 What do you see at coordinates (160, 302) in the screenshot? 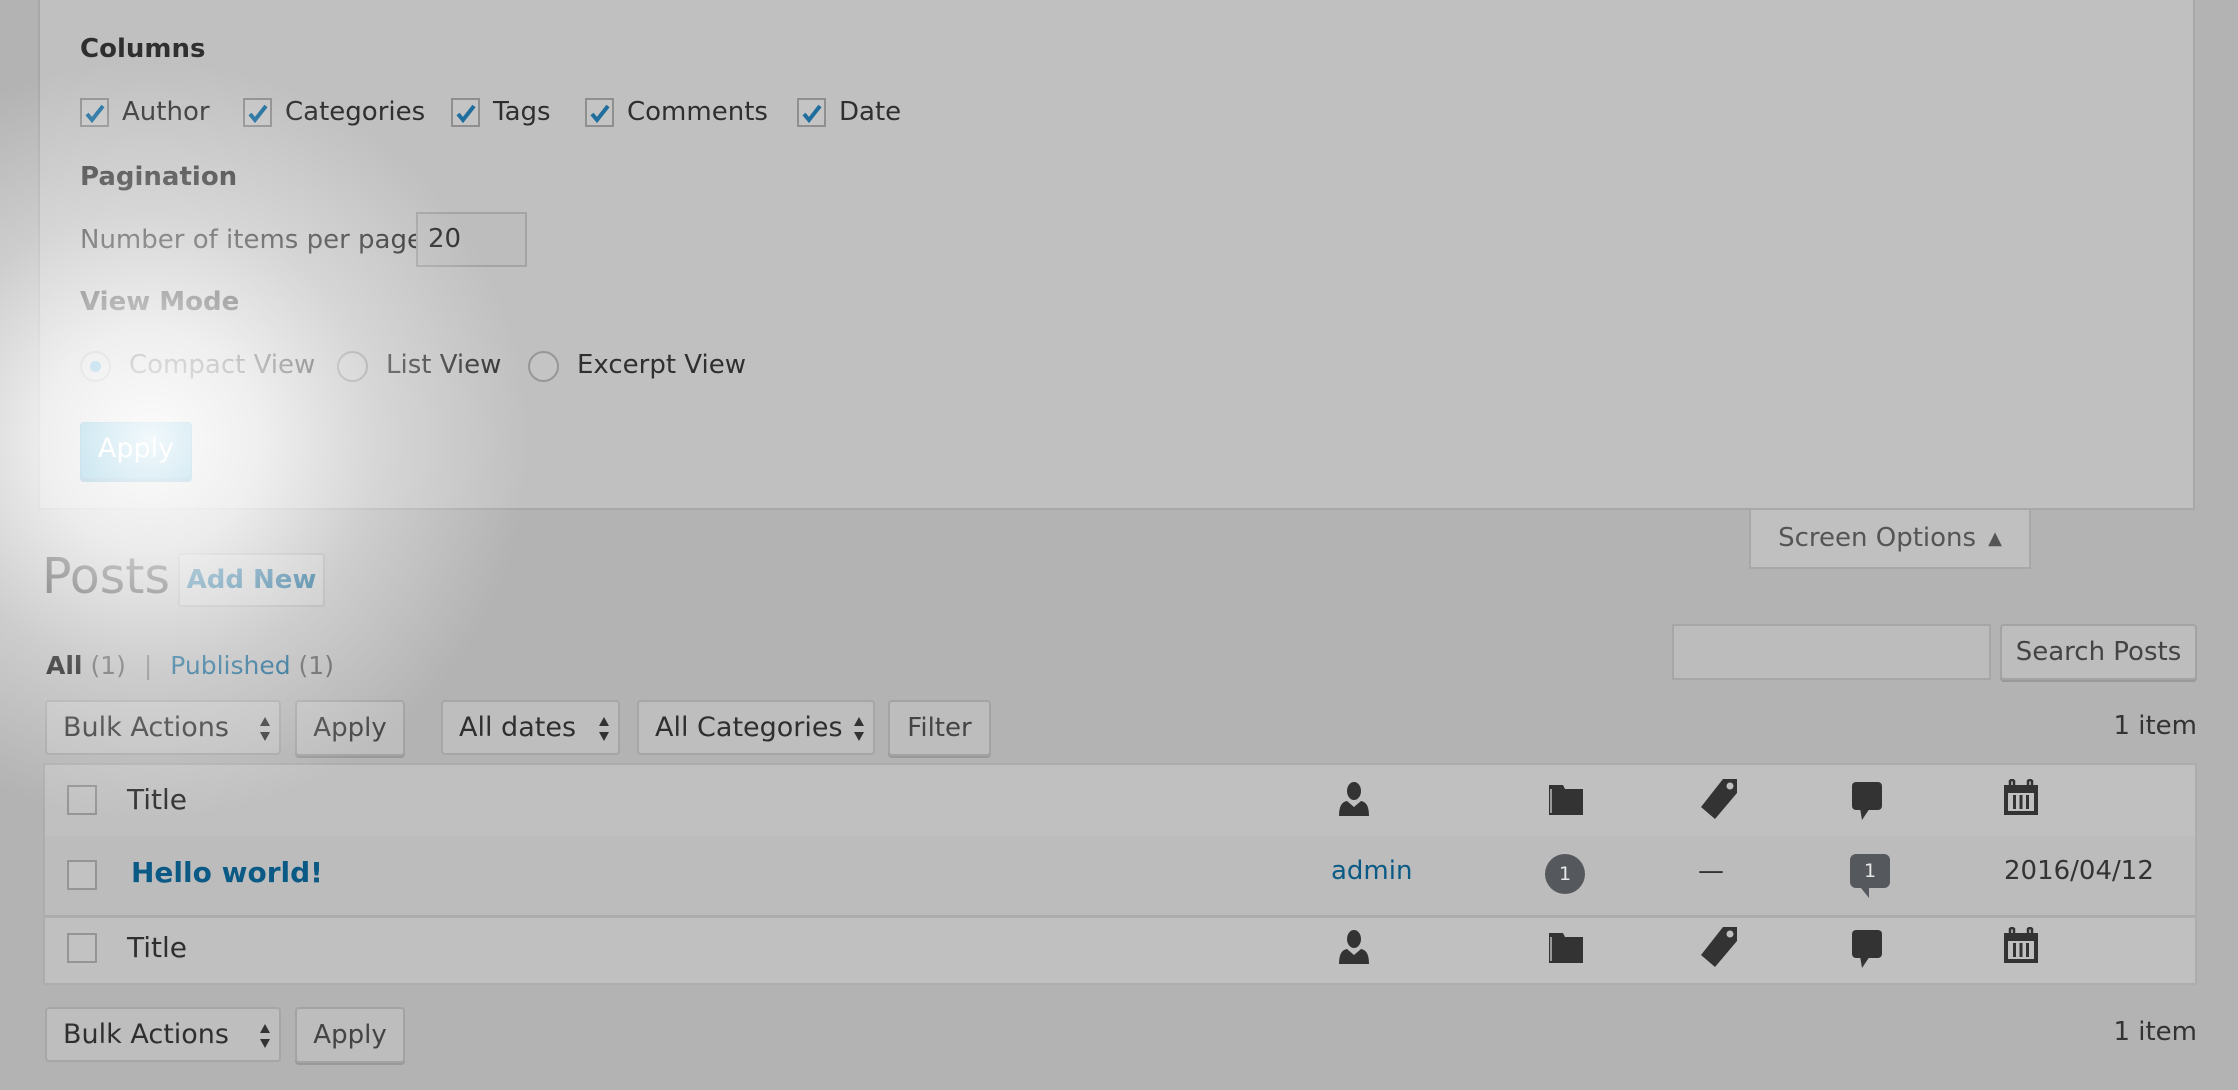
I see `view-mode-heading: View Mode` at bounding box center [160, 302].